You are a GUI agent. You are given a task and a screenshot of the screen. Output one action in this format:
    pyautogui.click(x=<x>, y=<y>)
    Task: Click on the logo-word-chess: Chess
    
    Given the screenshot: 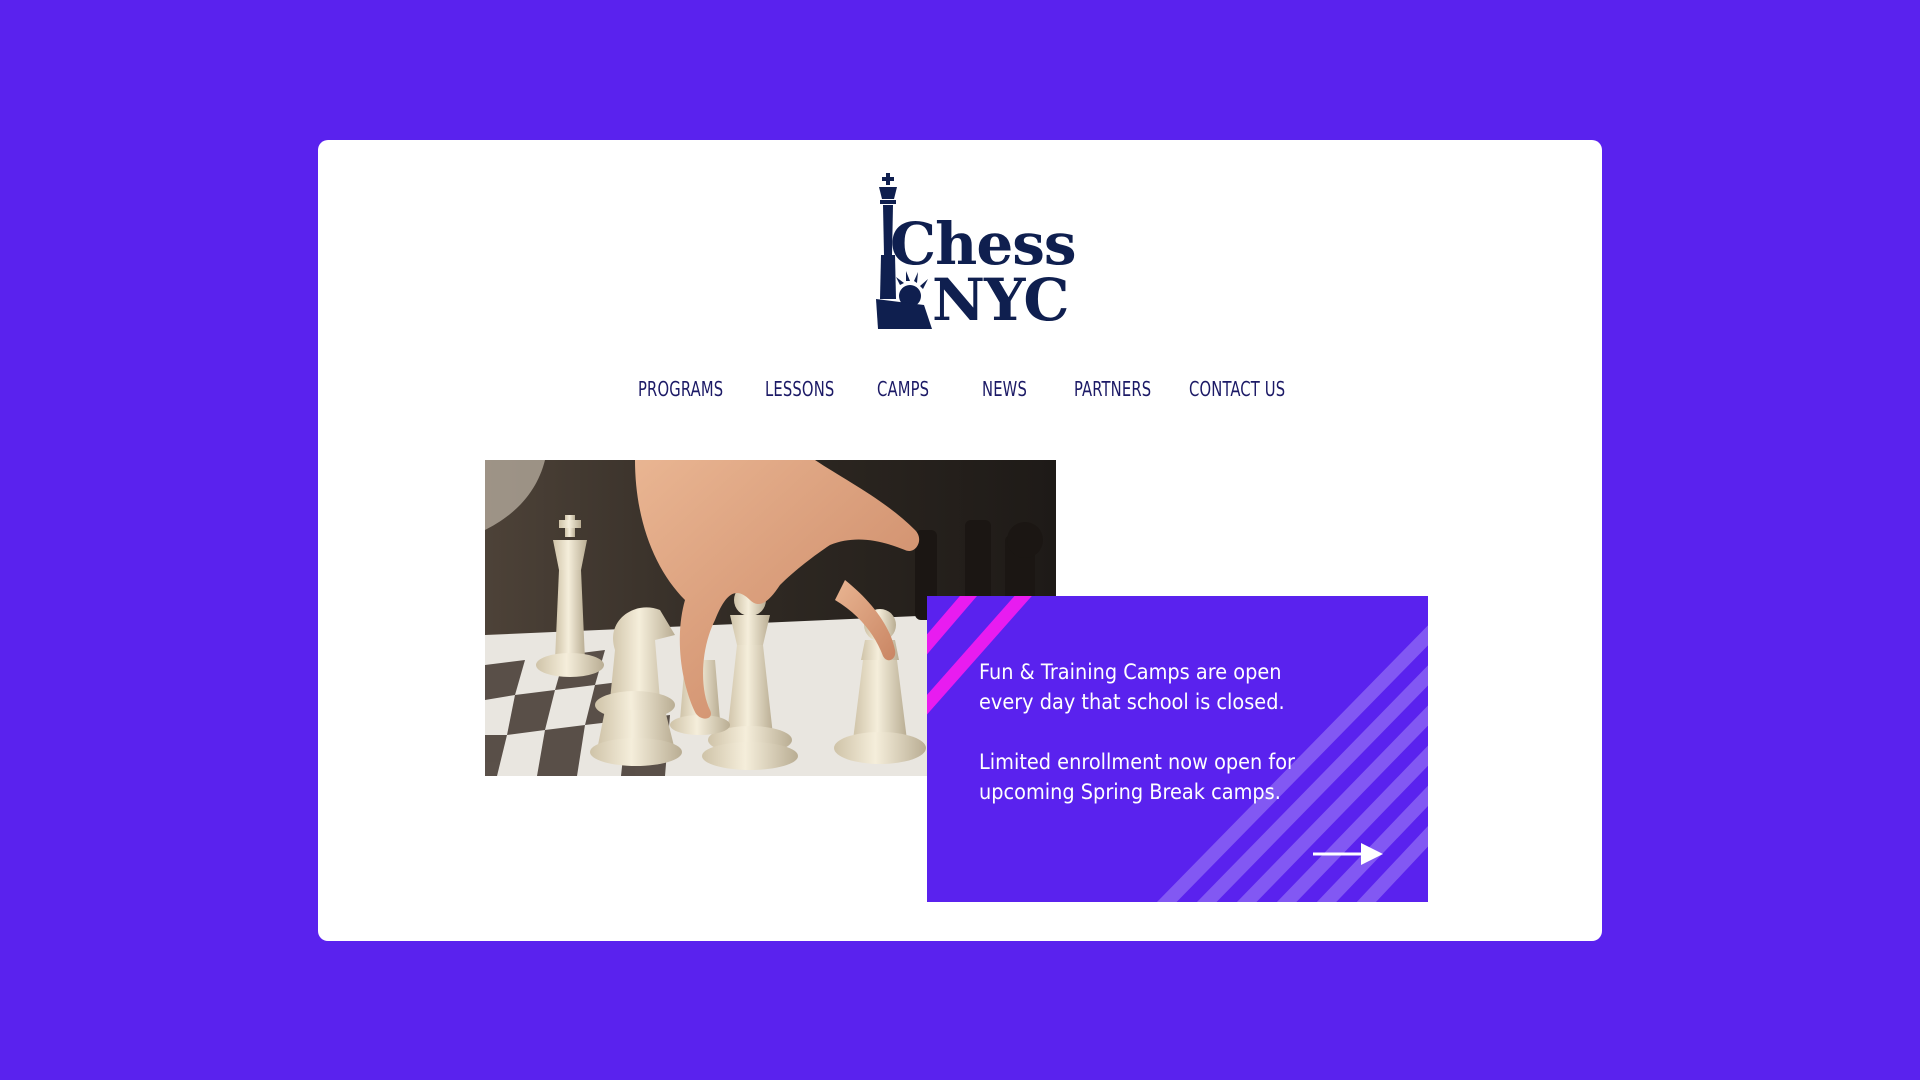 What is the action you would take?
    pyautogui.click(x=983, y=244)
    